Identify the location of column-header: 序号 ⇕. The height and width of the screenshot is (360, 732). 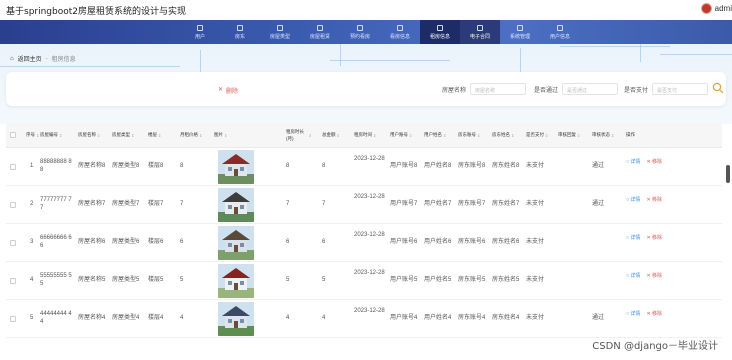
(32, 135).